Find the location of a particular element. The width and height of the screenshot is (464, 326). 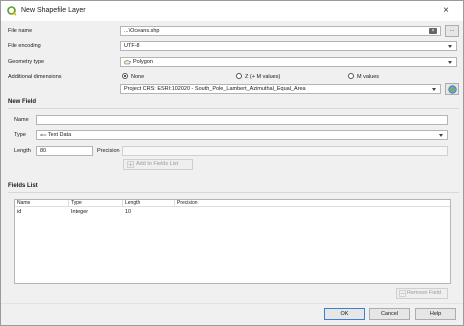

table-row: id Integer 10 is located at coordinates (232, 213).